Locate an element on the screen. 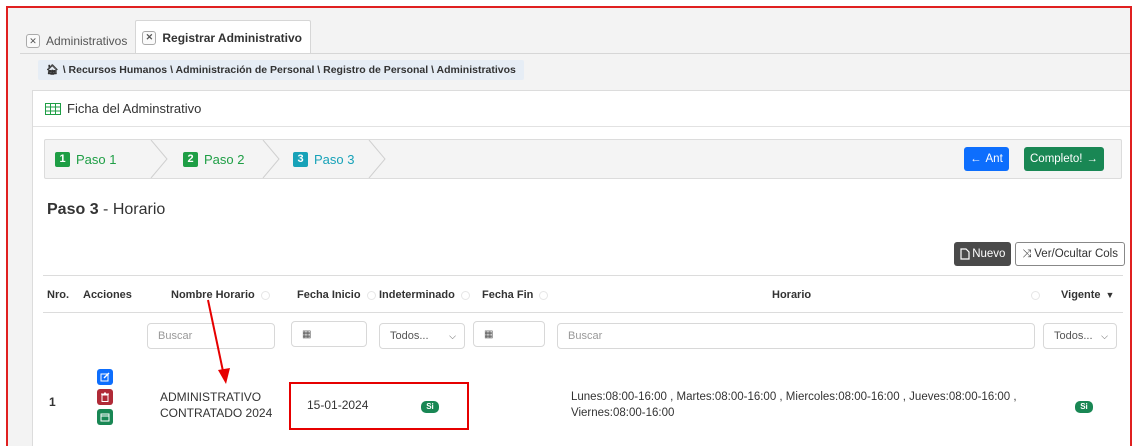  annotation-arrow is located at coordinates (218, 341).